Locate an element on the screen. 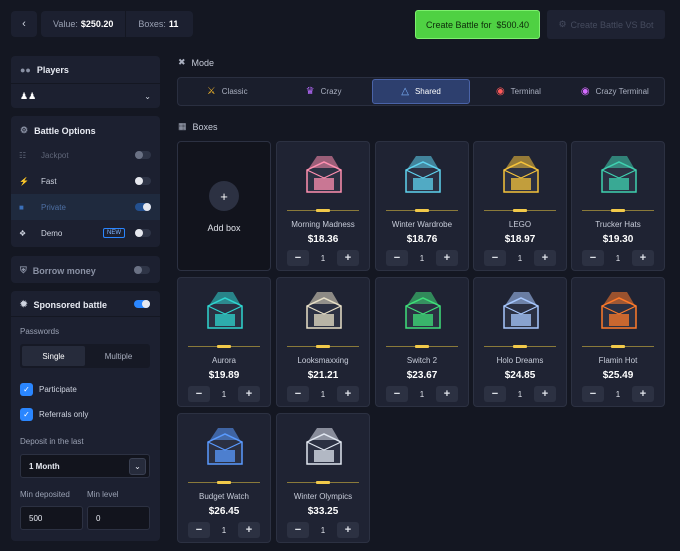  box-card: LEGO $18.97 − 1 + is located at coordinates (520, 206).